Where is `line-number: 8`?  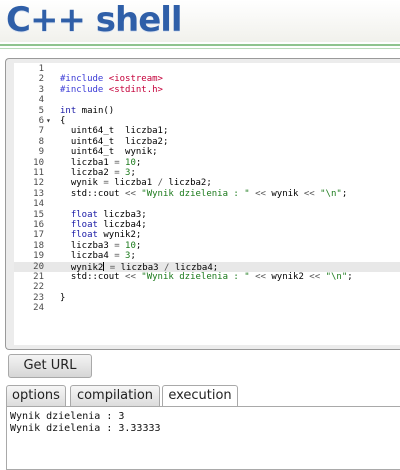
line-number: 8 is located at coordinates (41, 141).